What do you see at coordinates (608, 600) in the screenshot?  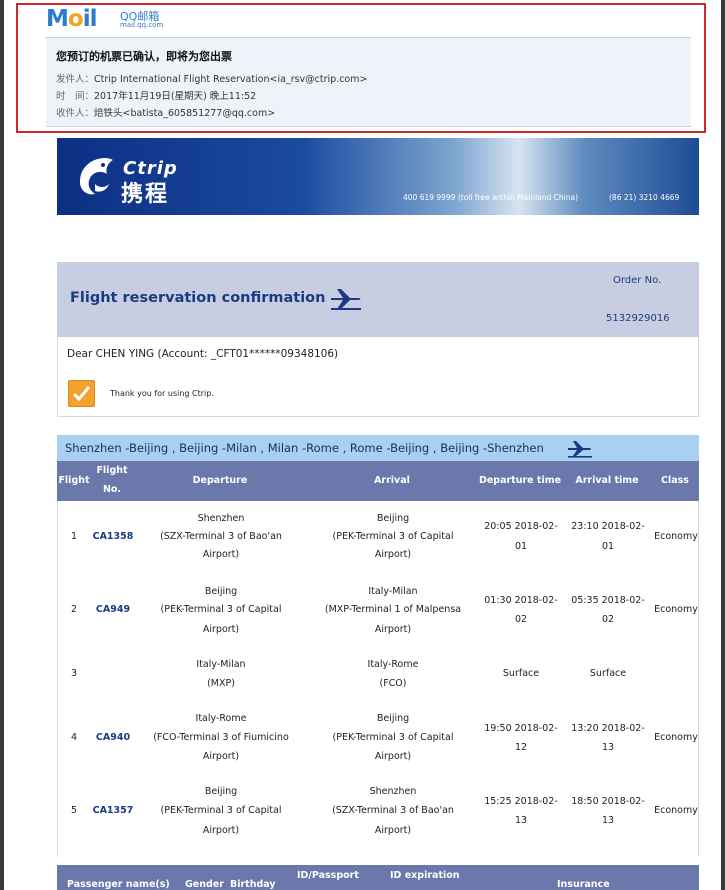 I see `arrival-time: 05:35 2018-02-` at bounding box center [608, 600].